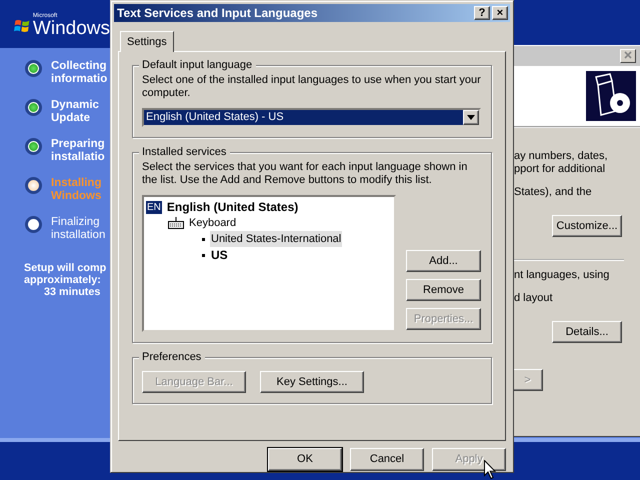  Describe the element at coordinates (311, 87) in the screenshot. I see `description-text: Select one of the installed input languages to use when you start your computer.` at that location.